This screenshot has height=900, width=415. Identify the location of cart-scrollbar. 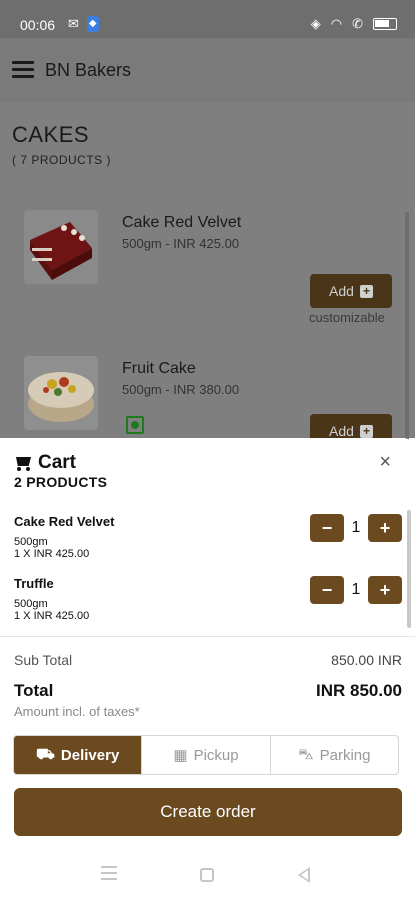
(409, 569).